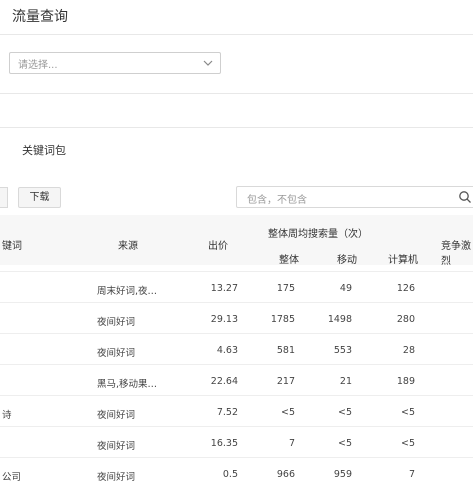 This screenshot has width=473, height=483. Describe the element at coordinates (345, 288) in the screenshot. I see `cell-mobile: 49` at that location.